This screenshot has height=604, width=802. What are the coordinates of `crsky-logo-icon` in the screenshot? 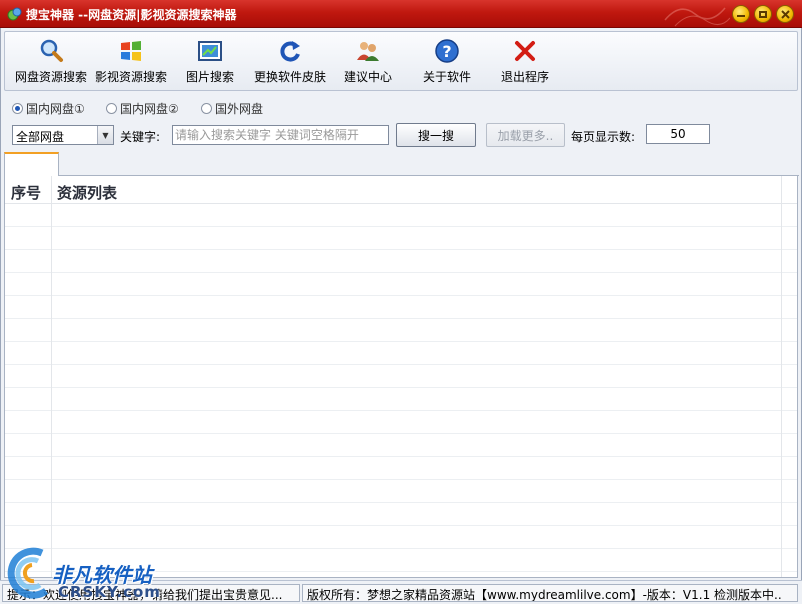 It's located at (28, 573).